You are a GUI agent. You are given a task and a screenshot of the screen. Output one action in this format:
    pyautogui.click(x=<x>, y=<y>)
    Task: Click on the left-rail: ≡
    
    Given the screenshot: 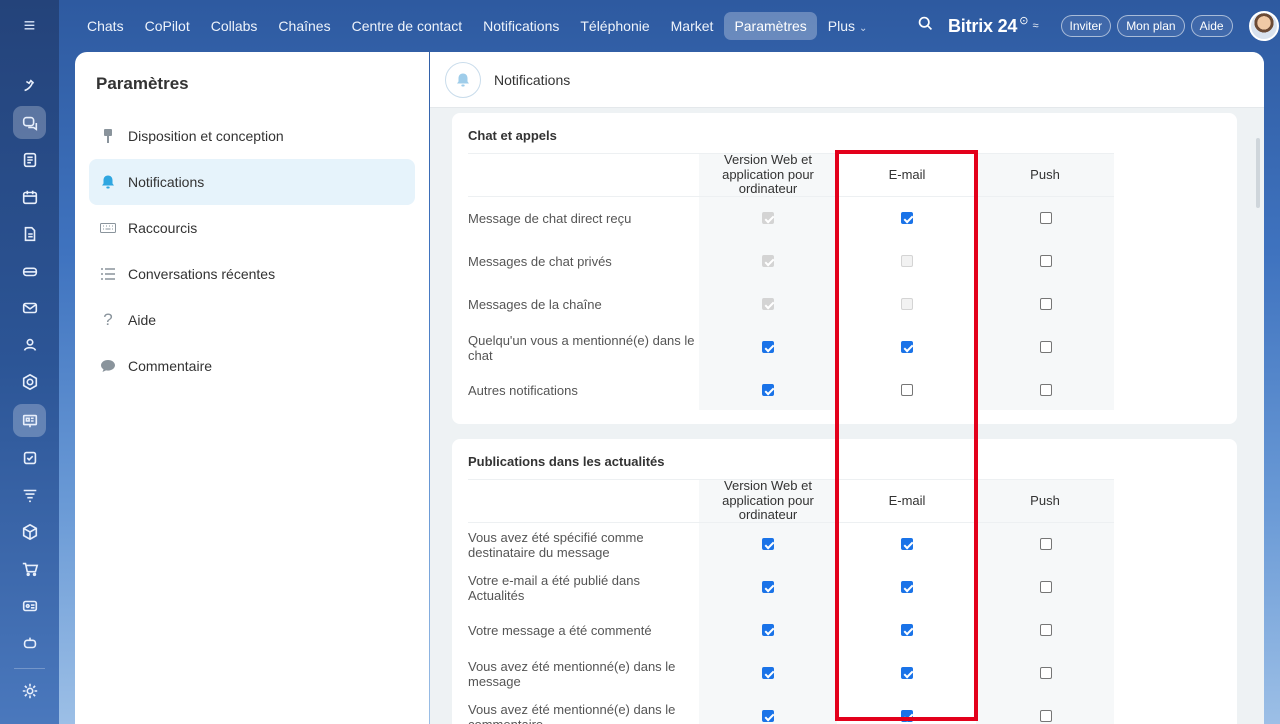 What is the action you would take?
    pyautogui.click(x=29, y=362)
    